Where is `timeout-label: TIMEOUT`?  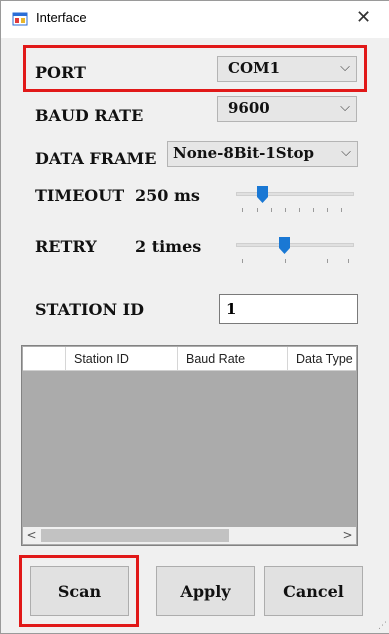
timeout-label: TIMEOUT is located at coordinates (80, 195).